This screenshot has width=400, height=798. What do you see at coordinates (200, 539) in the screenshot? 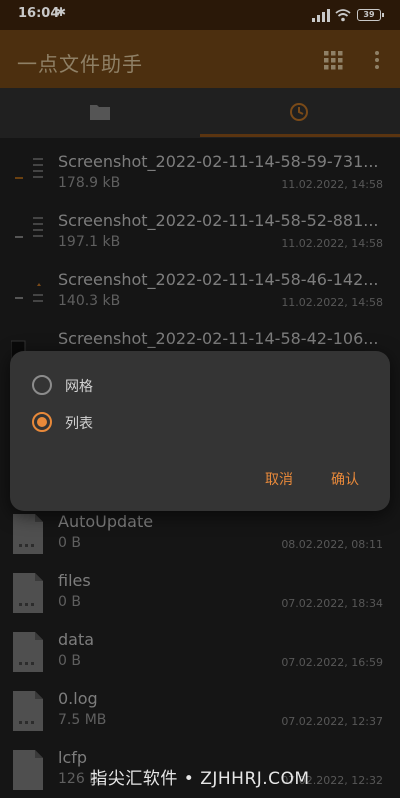
I see `list-item: AutoUpdate 0 B 08.02.2022, 08:11` at bounding box center [200, 539].